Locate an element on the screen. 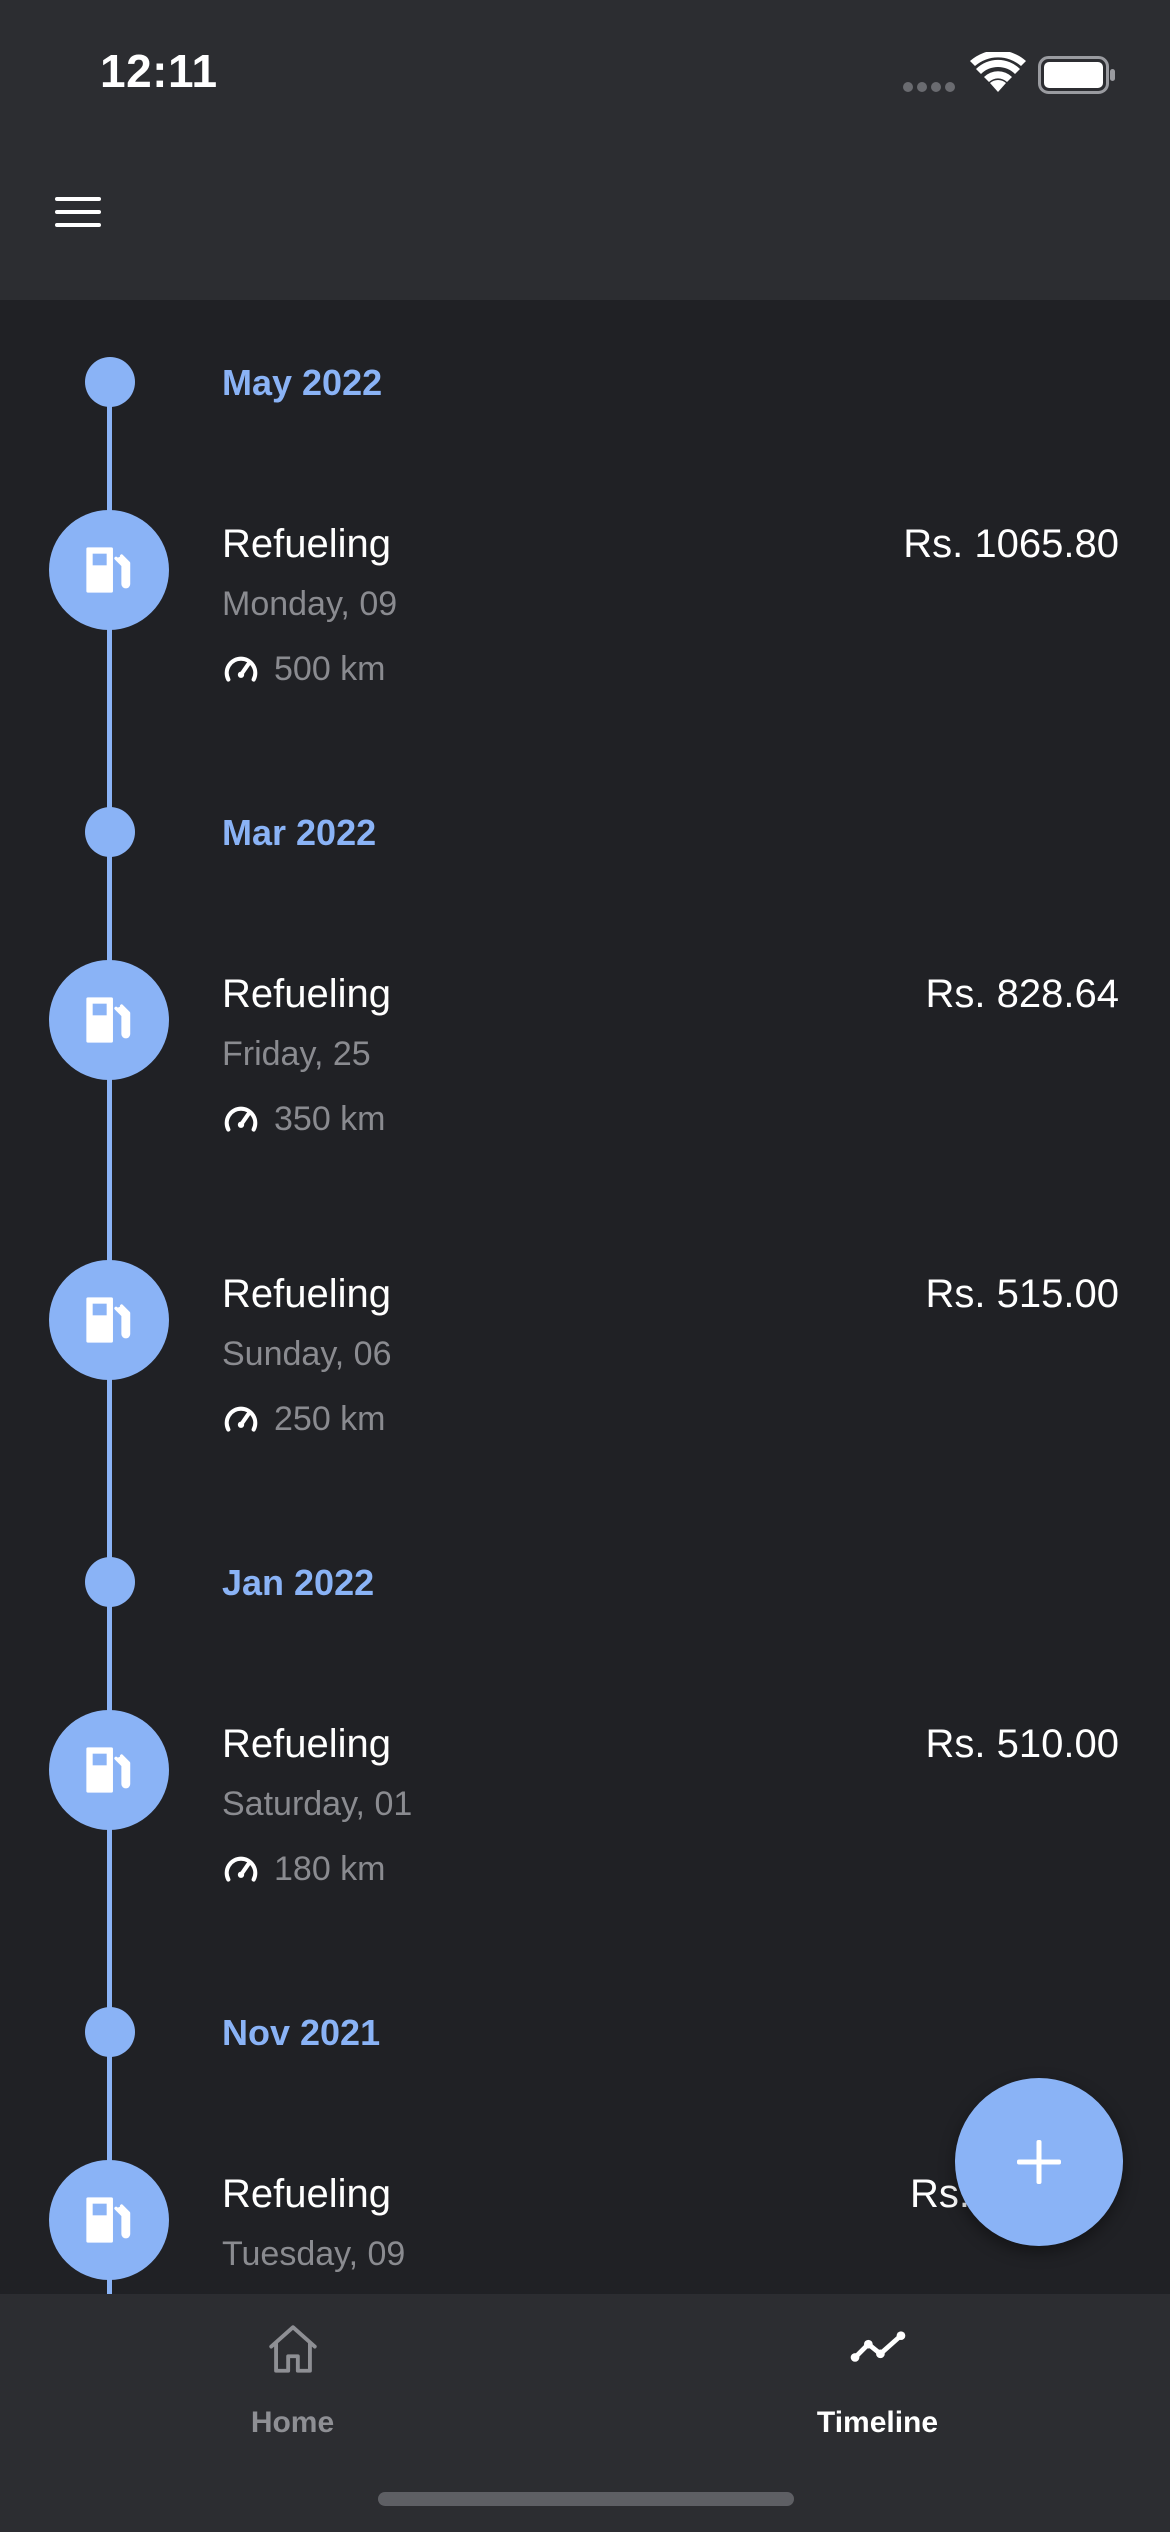  menu-button is located at coordinates (78, 212).